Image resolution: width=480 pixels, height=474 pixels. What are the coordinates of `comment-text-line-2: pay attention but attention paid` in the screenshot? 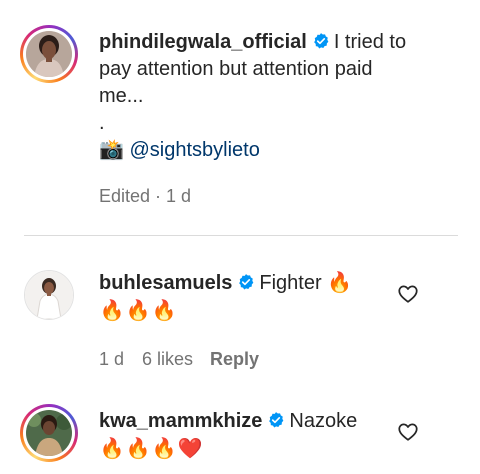 It's located at (236, 69).